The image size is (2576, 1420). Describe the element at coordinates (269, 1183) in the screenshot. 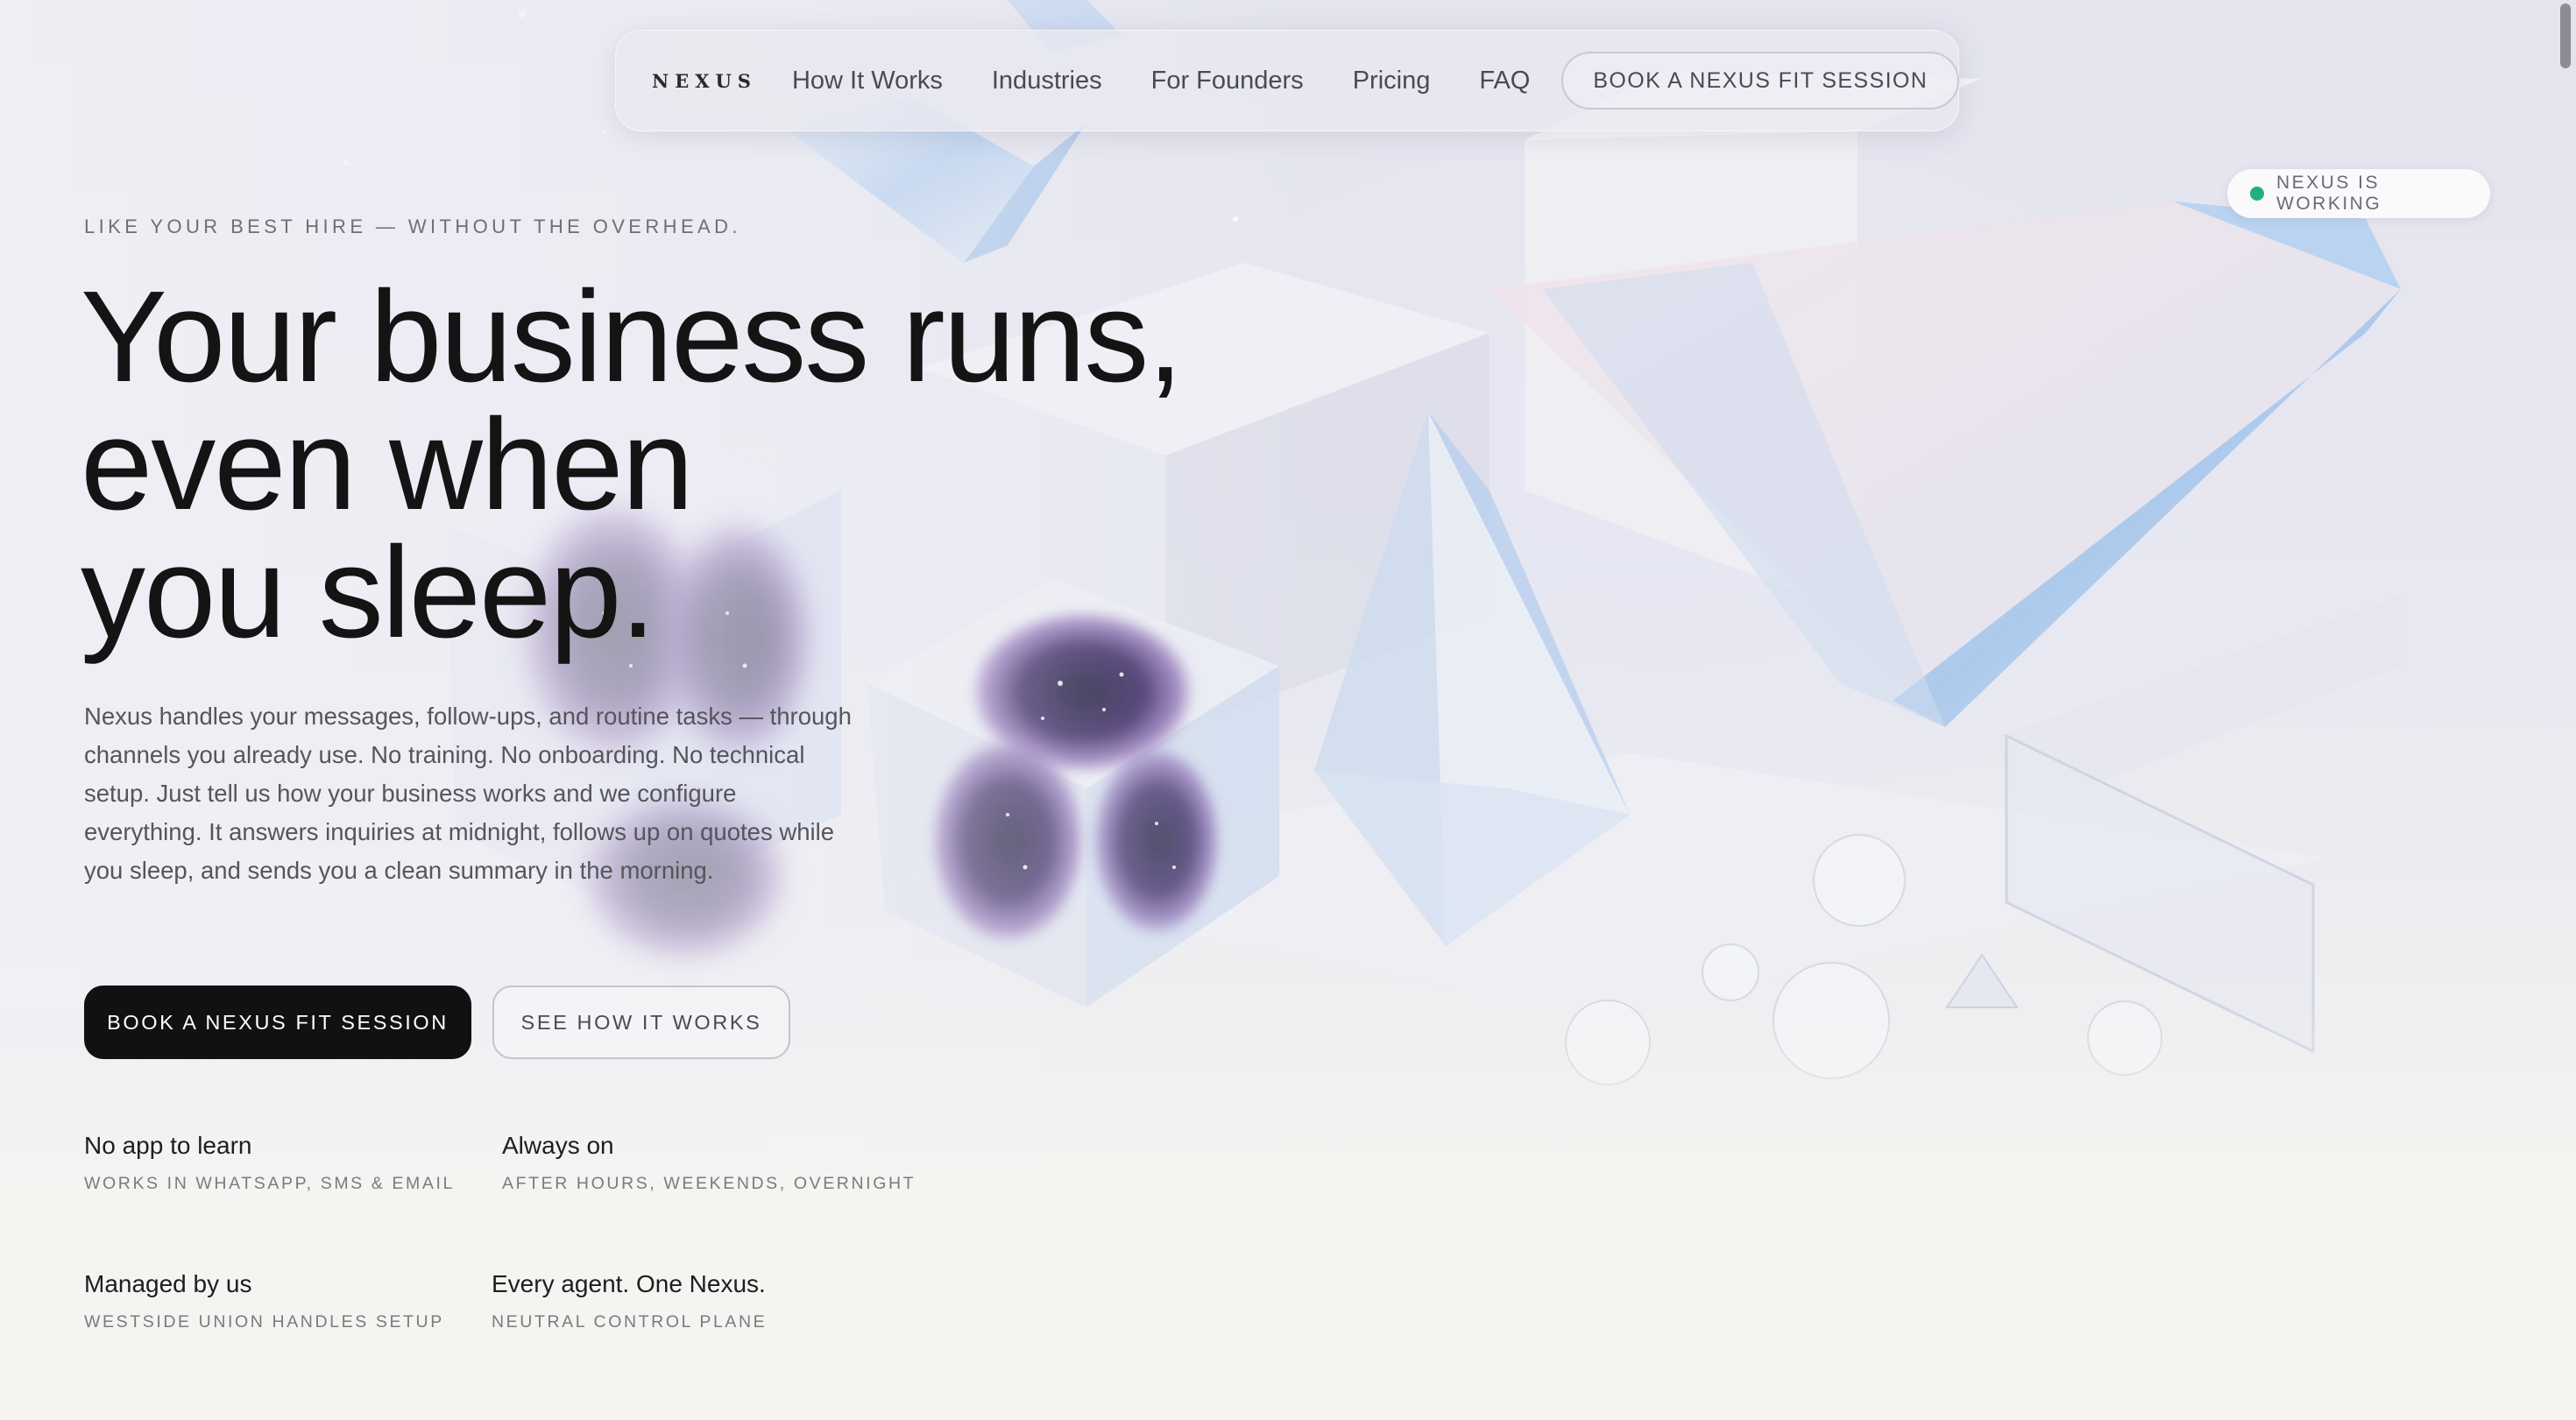

I see `feature-subtitle: WORKS IN WHATSAPP, SMS & EMAIL` at that location.